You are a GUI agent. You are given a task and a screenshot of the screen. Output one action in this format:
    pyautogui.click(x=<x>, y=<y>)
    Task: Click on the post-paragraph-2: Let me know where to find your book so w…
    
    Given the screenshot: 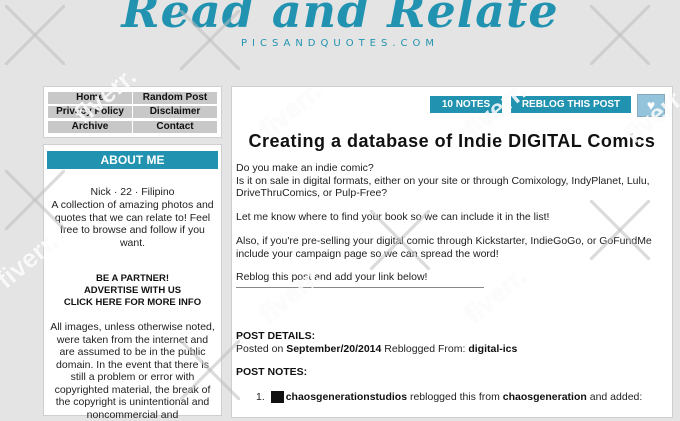 What is the action you would take?
    pyautogui.click(x=393, y=217)
    